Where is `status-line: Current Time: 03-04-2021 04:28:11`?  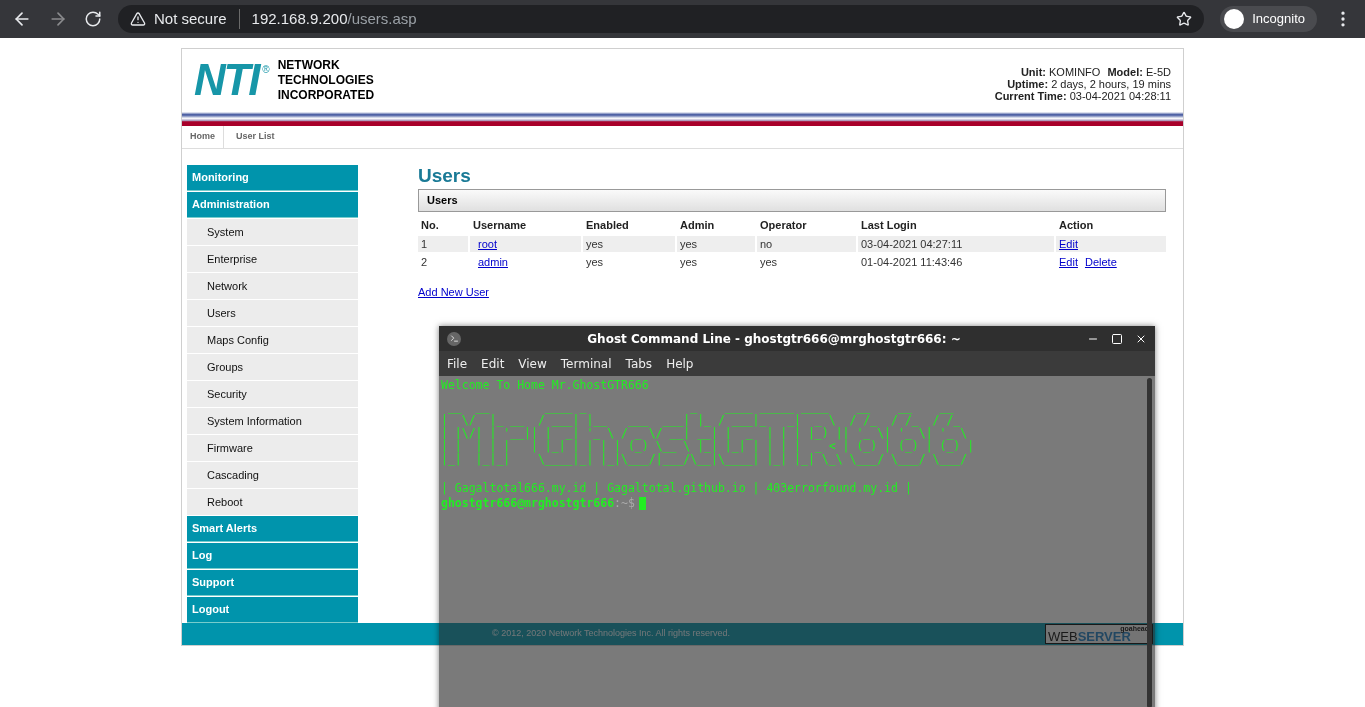
status-line: Current Time: 03-04-2021 04:28:11 is located at coordinates (1082, 96).